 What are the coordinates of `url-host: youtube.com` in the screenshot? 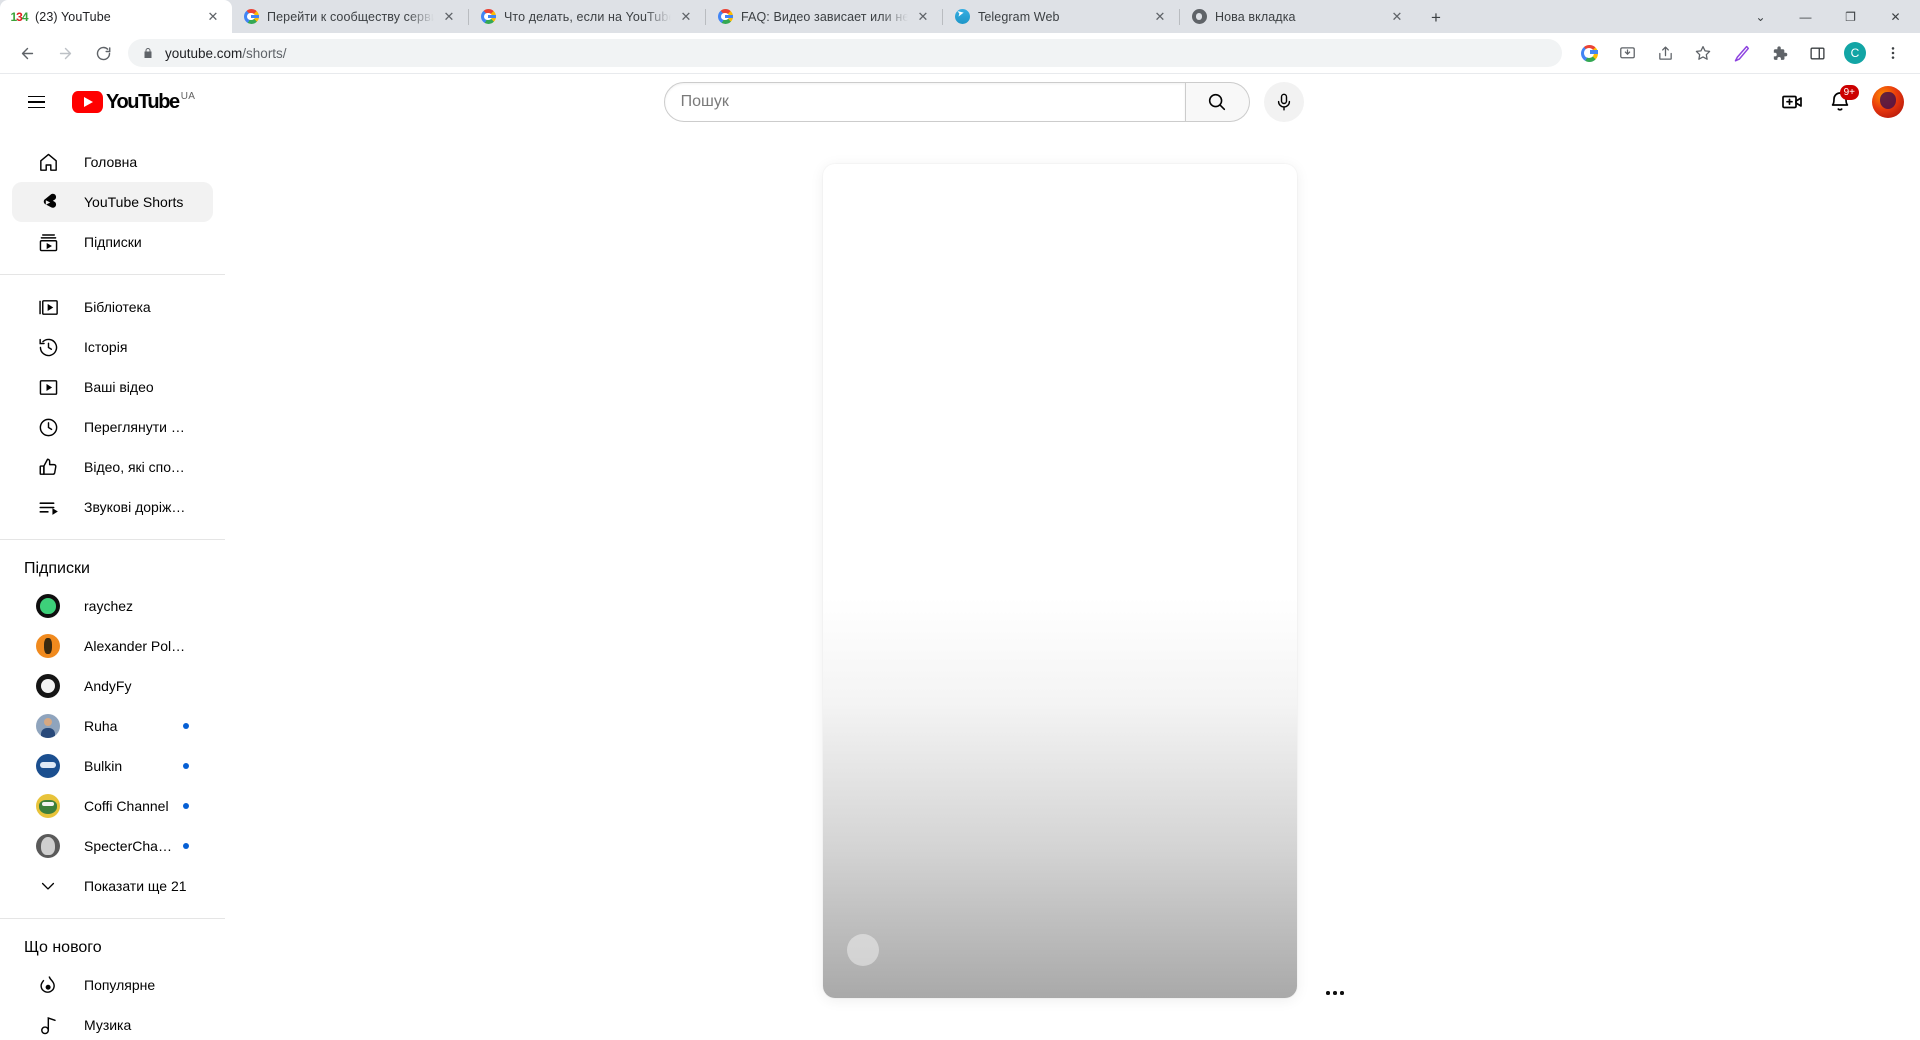 It's located at (204, 53).